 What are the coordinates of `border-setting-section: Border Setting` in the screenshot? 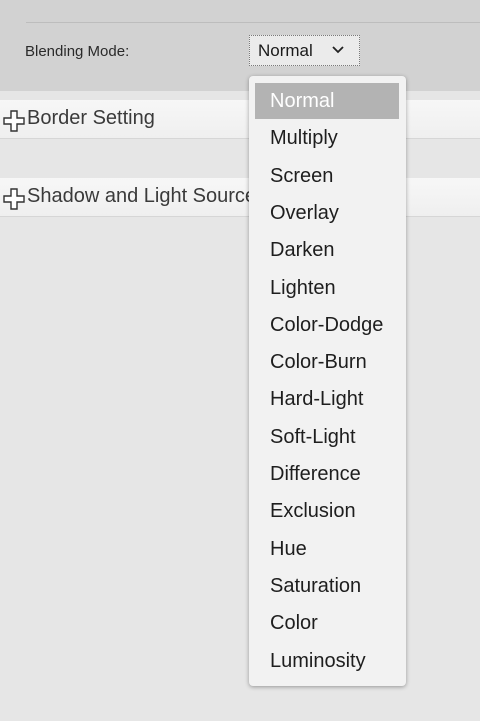 It's located at (240, 119).